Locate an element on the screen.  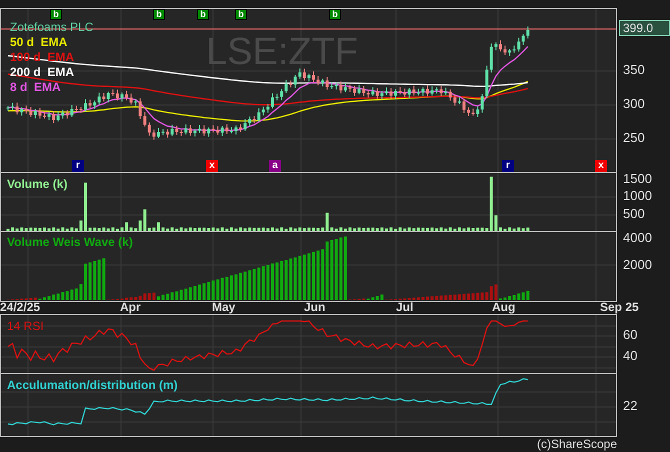
axis-label: 300 is located at coordinates (634, 104).